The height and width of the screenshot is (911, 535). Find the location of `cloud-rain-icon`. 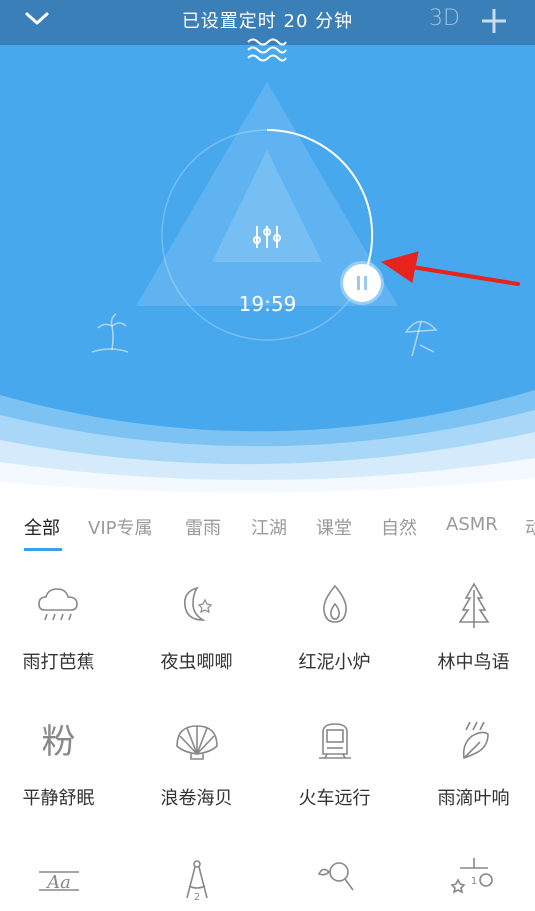

cloud-rain-icon is located at coordinates (57, 604).